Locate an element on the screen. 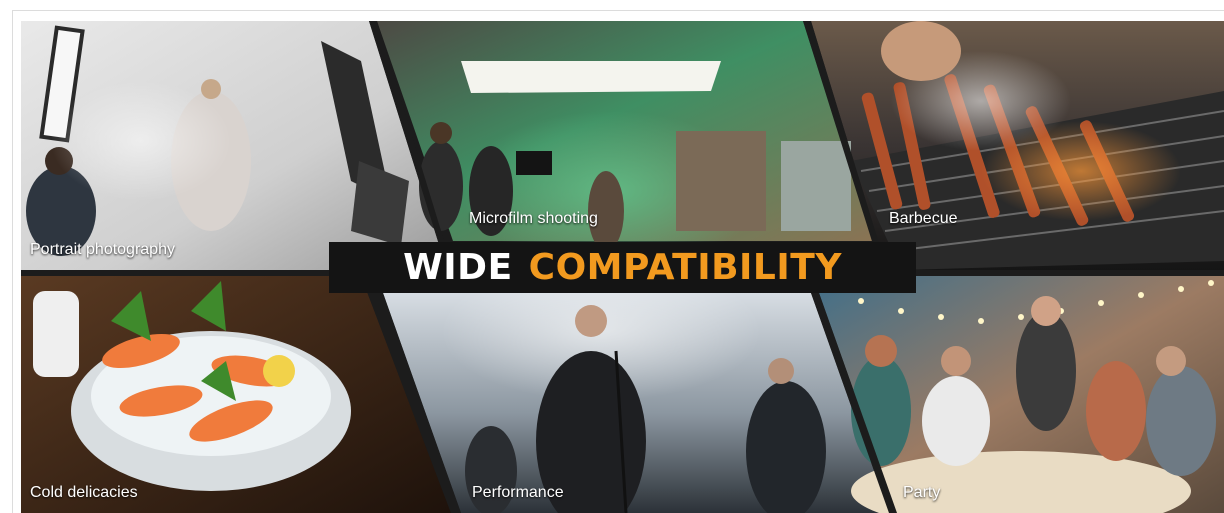 The height and width of the screenshot is (513, 1224). headline-banner: WIDE COMPATIBILITY is located at coordinates (622, 267).